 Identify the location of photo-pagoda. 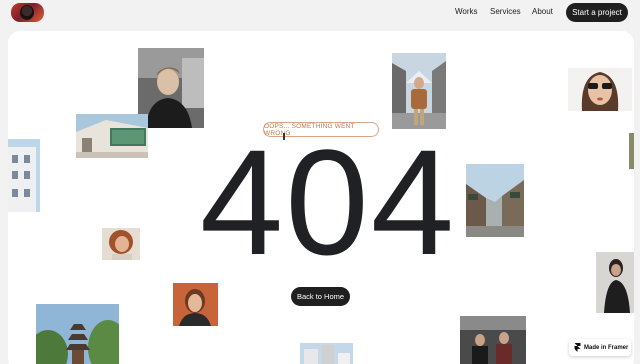
(77, 334).